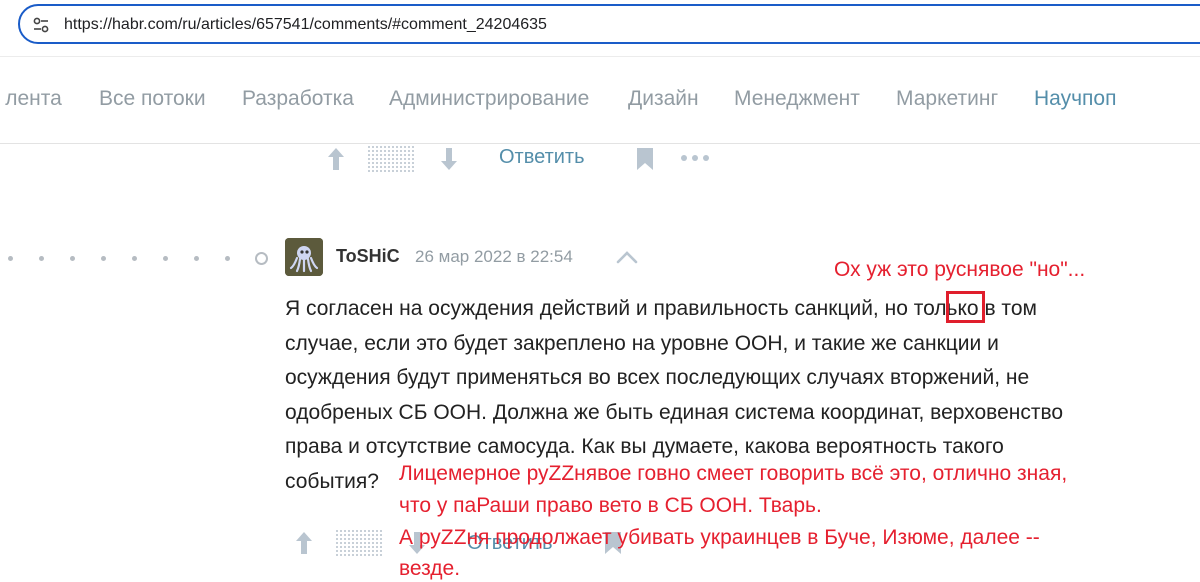 The height and width of the screenshot is (582, 1200). What do you see at coordinates (627, 257) in the screenshot?
I see `chevron-up-icon` at bounding box center [627, 257].